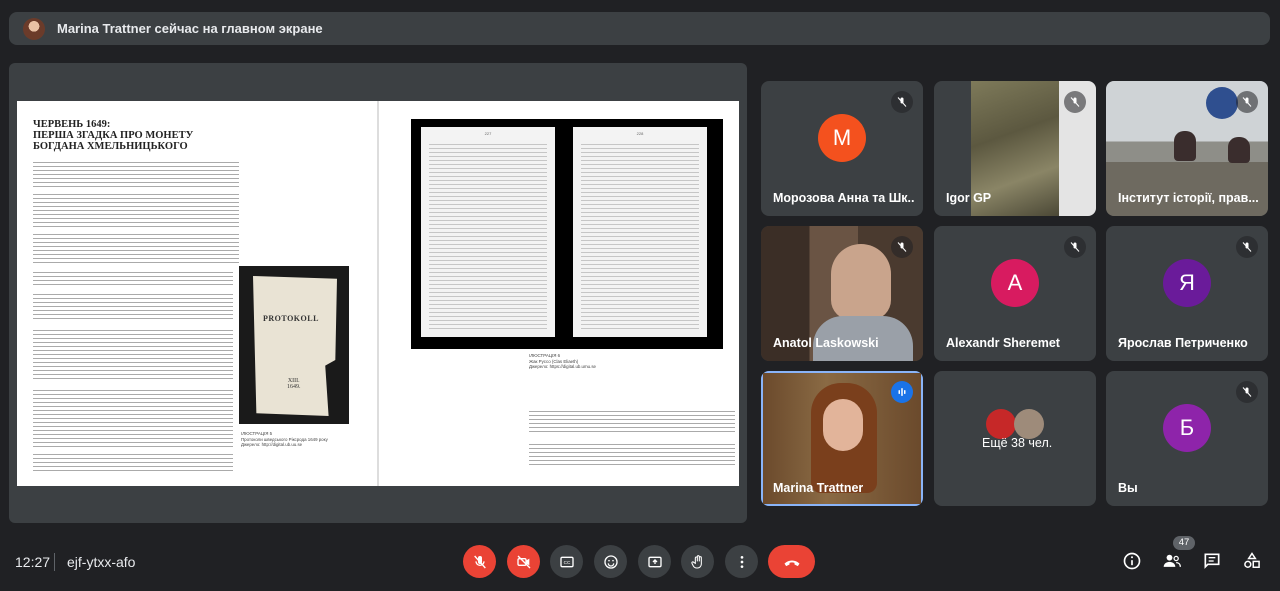 The image size is (1280, 591). I want to click on people-icon, so click(1172, 560).